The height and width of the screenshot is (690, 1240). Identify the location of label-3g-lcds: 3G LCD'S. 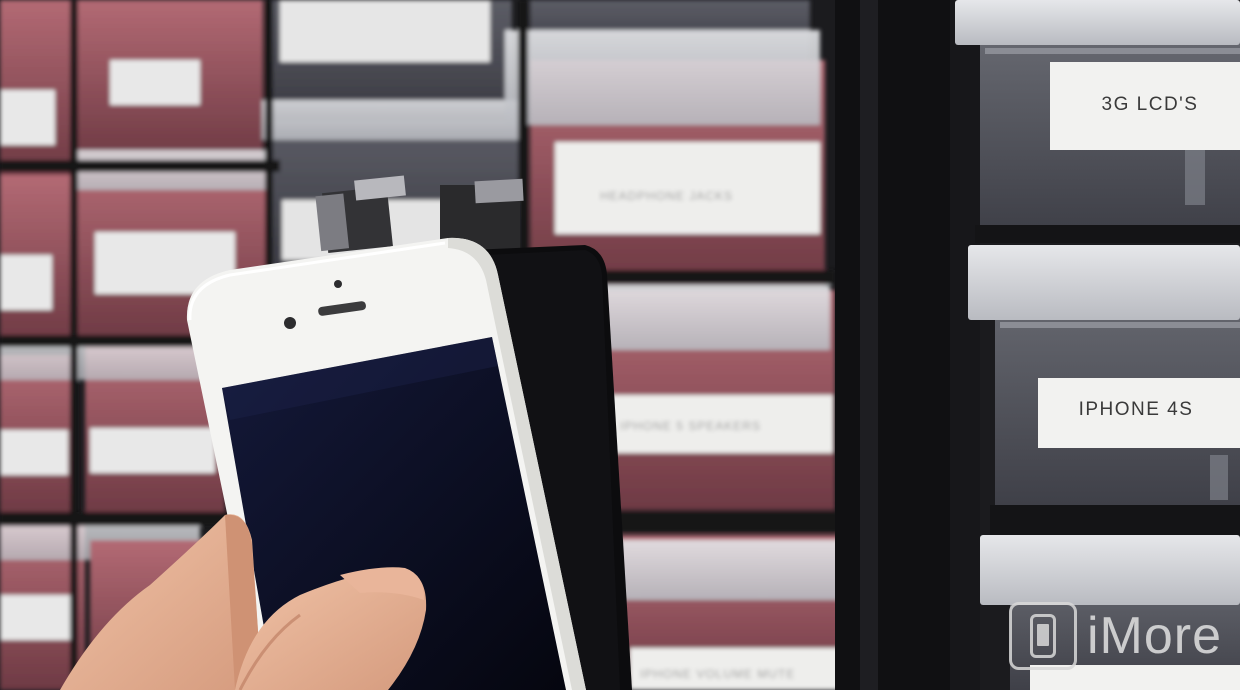
(1150, 104).